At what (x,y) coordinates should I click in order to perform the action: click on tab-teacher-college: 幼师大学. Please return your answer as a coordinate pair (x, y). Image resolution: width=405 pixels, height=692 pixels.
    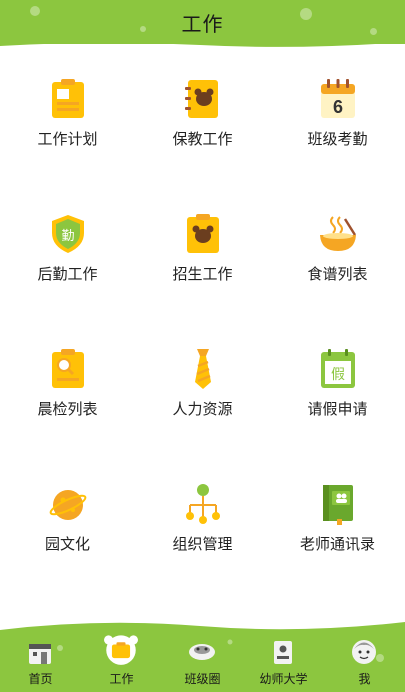
    Looking at the image, I should click on (283, 662).